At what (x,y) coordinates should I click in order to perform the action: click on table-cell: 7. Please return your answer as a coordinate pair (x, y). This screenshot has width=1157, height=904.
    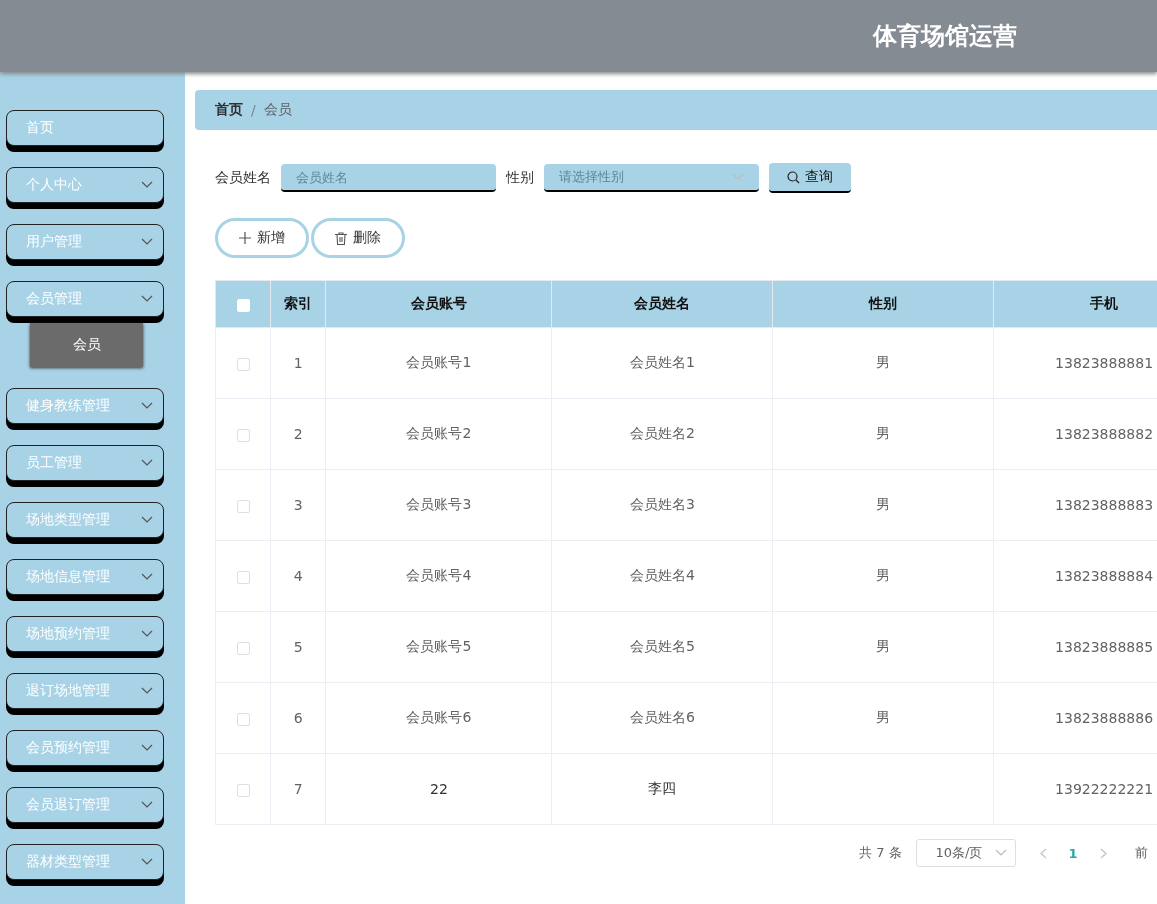
    Looking at the image, I should click on (298, 789).